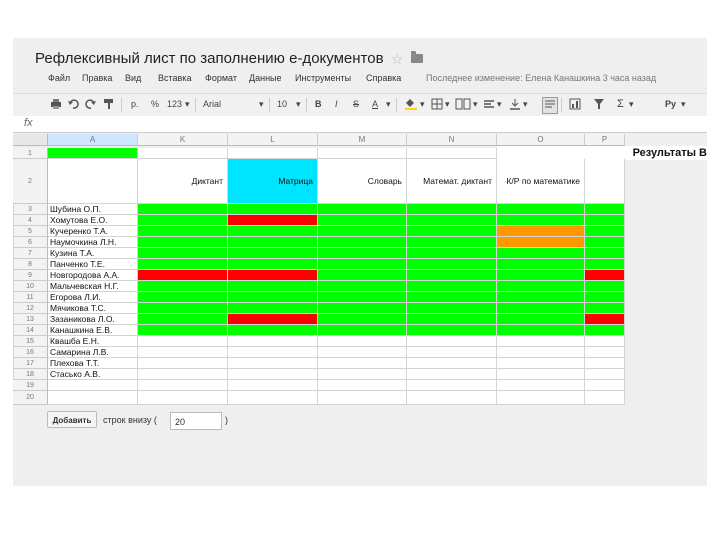 This screenshot has height=540, width=720. Describe the element at coordinates (30, 398) in the screenshot. I see `row-header: 20` at that location.